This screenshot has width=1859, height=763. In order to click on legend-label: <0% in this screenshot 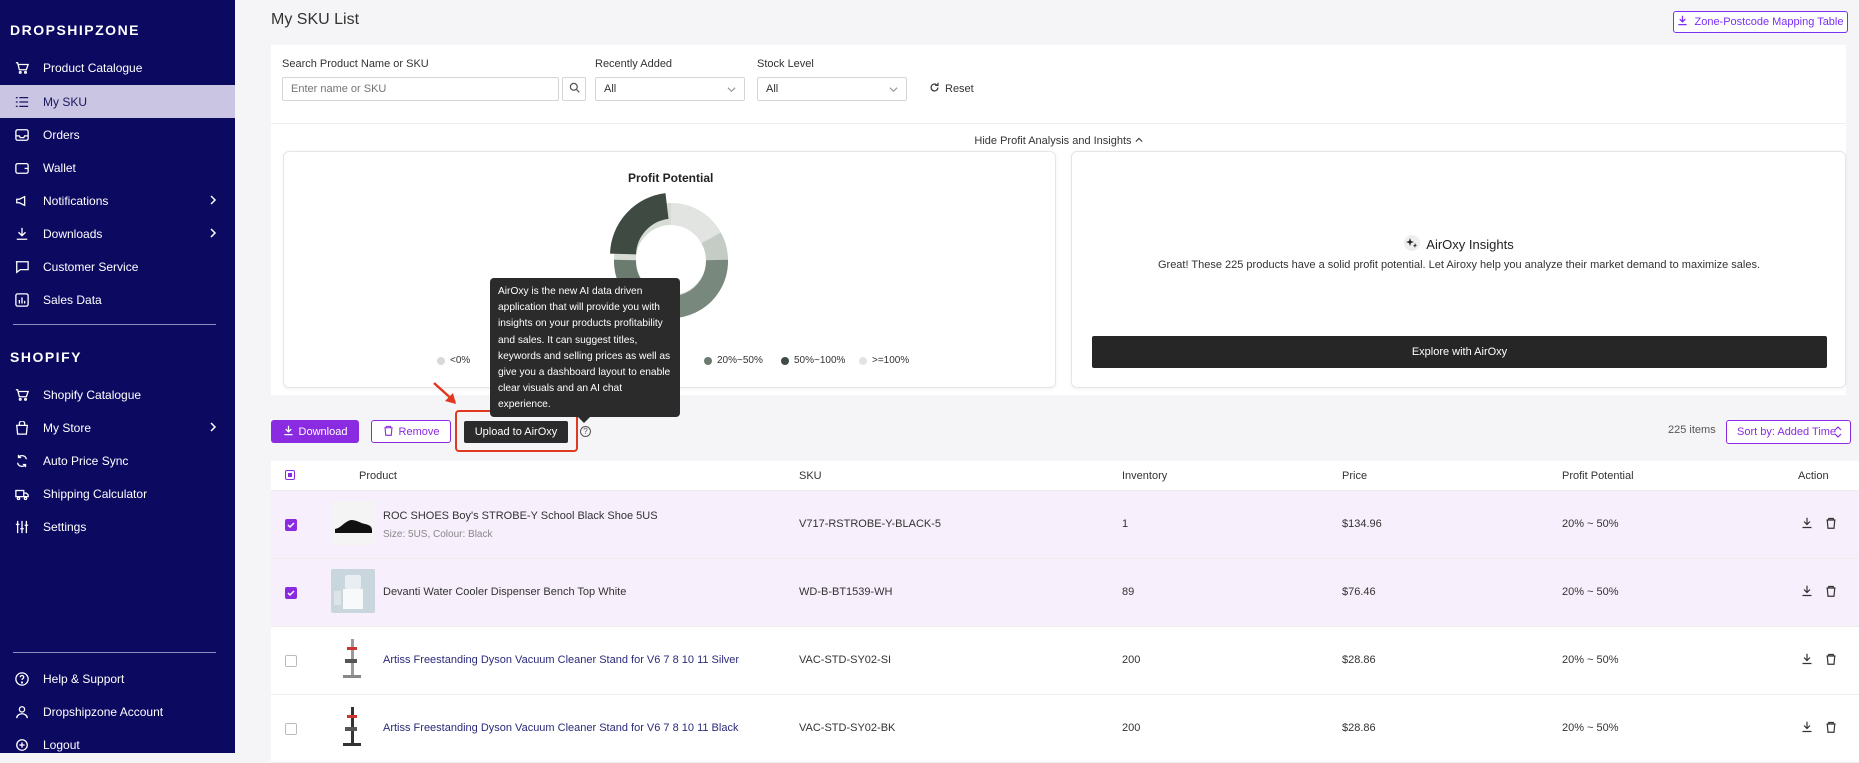, I will do `click(460, 360)`.